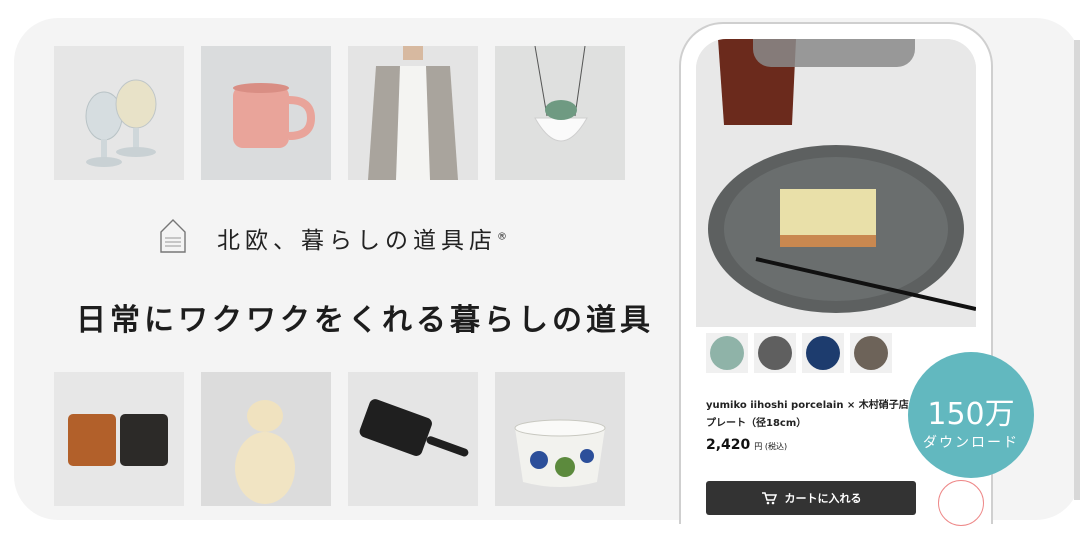 The image size is (1080, 540). Describe the element at coordinates (560, 439) in the screenshot. I see `product-tile-floral-bowl` at that location.